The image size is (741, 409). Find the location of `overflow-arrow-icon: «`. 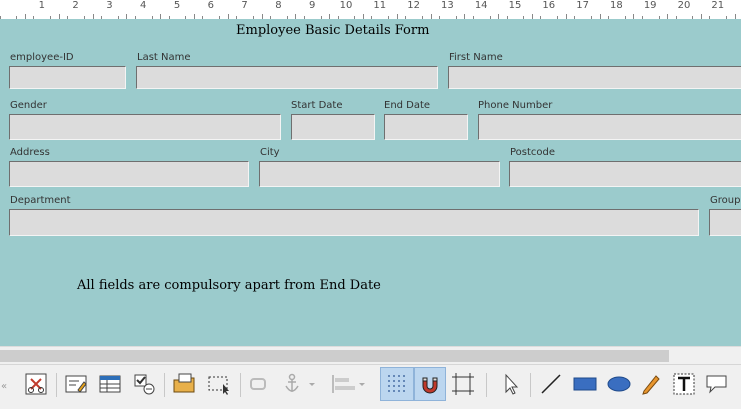

overflow-arrow-icon: « is located at coordinates (7, 384).